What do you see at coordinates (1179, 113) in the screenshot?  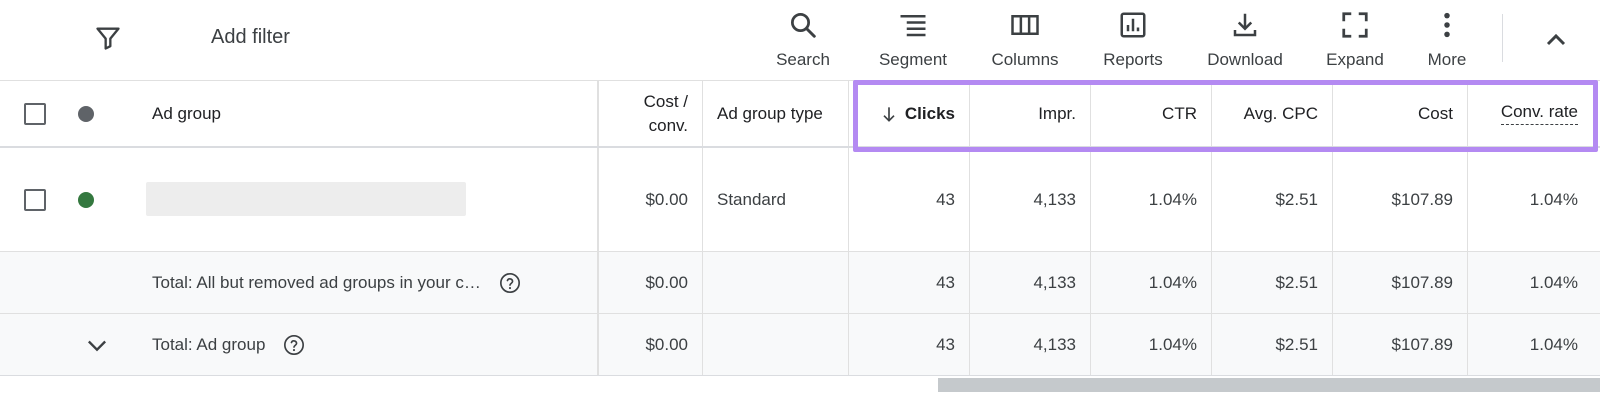 I see `header-ctr-label: CTR` at bounding box center [1179, 113].